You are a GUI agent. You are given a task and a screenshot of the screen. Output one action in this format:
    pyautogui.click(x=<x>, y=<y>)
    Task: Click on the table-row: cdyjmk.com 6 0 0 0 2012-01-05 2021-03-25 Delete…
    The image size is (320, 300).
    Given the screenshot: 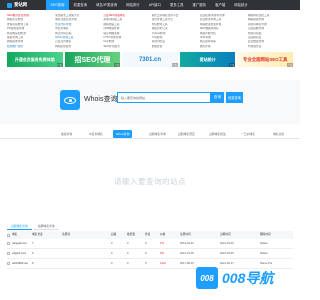 What is the action you would take?
    pyautogui.click(x=150, y=254)
    